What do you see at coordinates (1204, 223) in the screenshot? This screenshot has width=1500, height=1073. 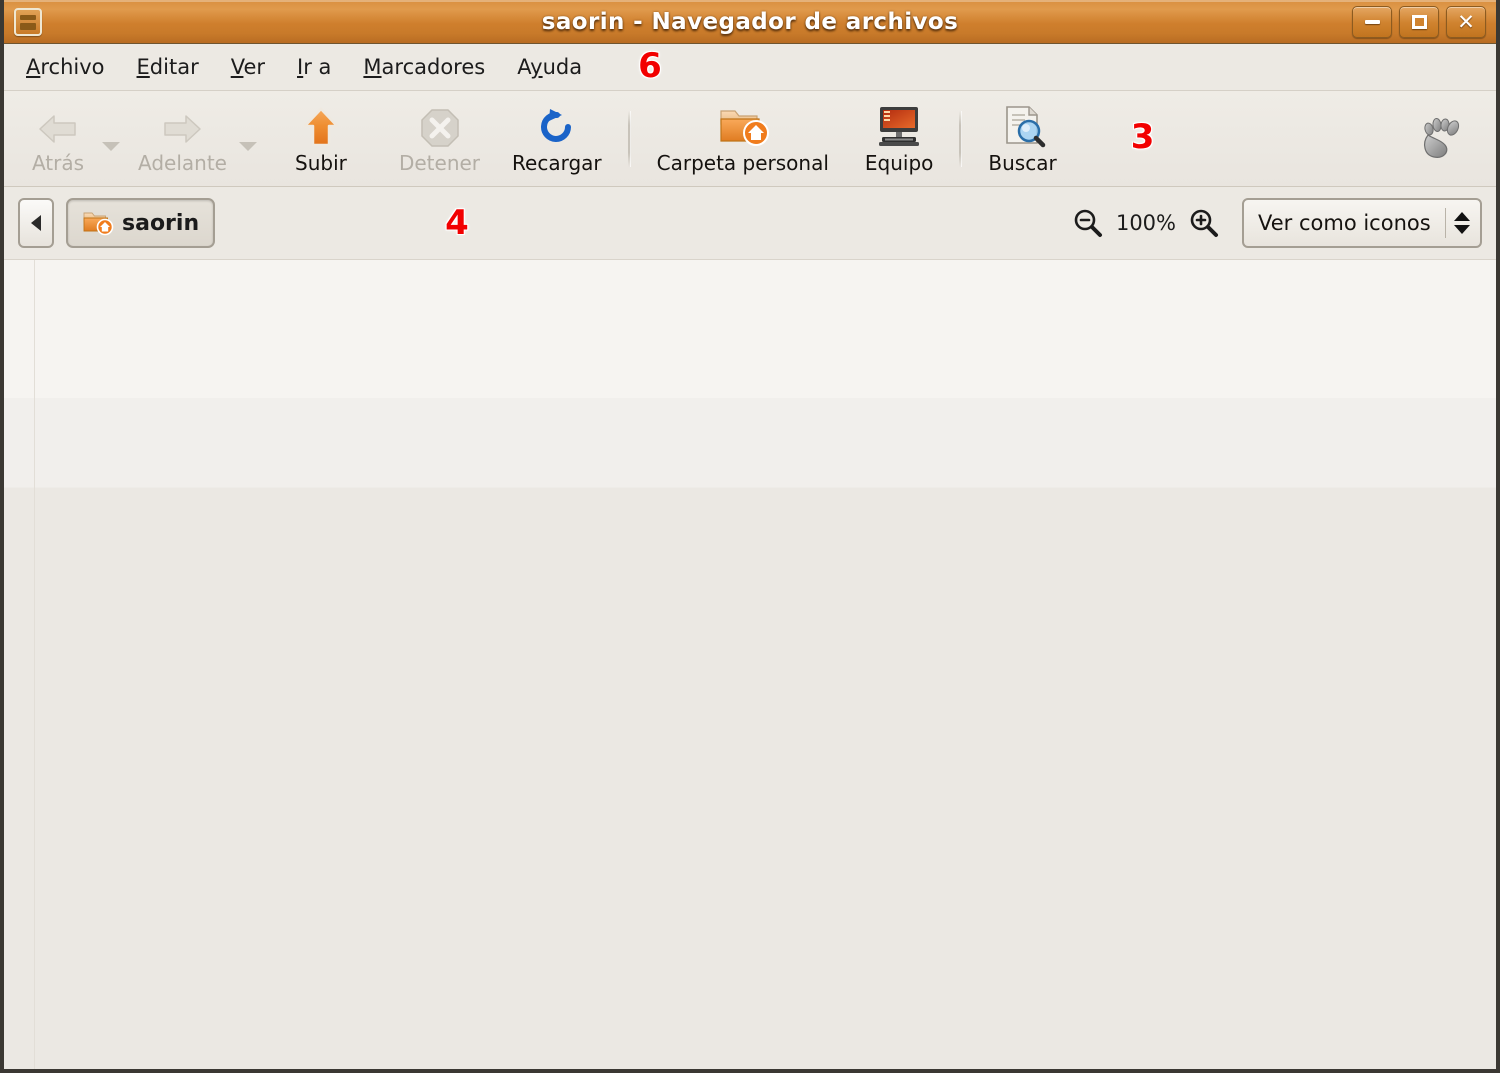 I see `zoom-in-icon` at bounding box center [1204, 223].